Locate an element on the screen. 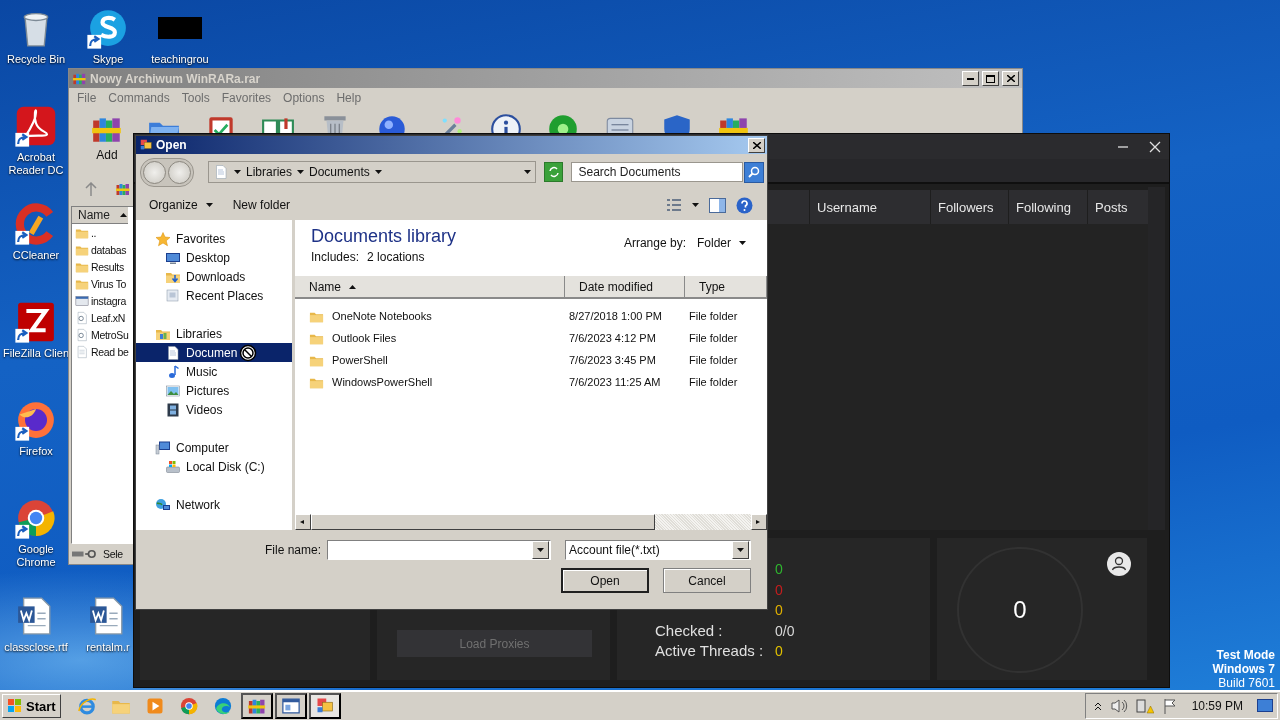 The image size is (1280, 720). nav-item: Local Disk (C:) is located at coordinates (214, 466).